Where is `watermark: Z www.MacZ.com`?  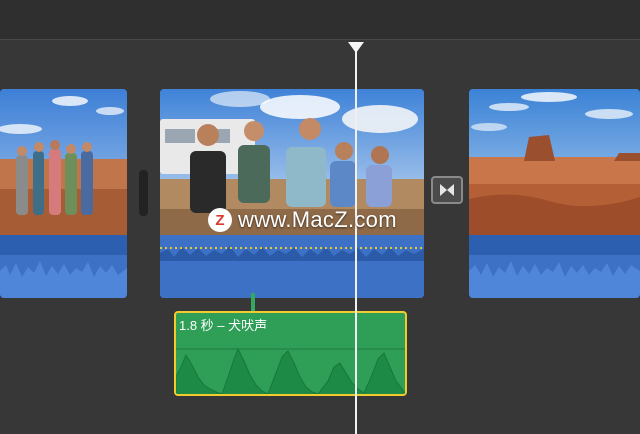 watermark: Z www.MacZ.com is located at coordinates (302, 220).